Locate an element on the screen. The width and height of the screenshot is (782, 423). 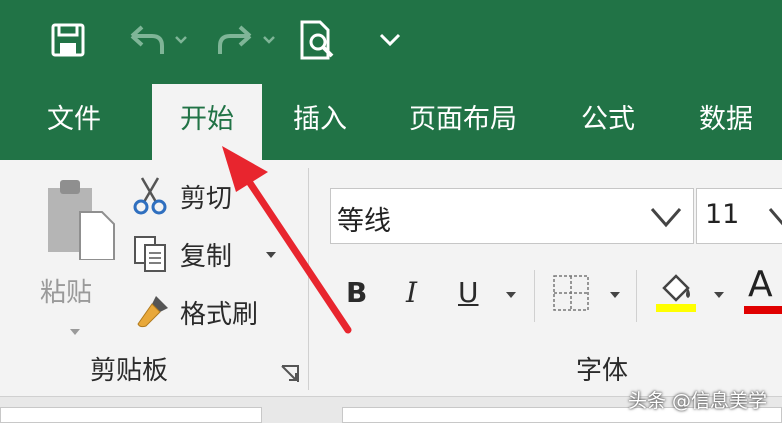
customize-qat-button is located at coordinates (391, 40).